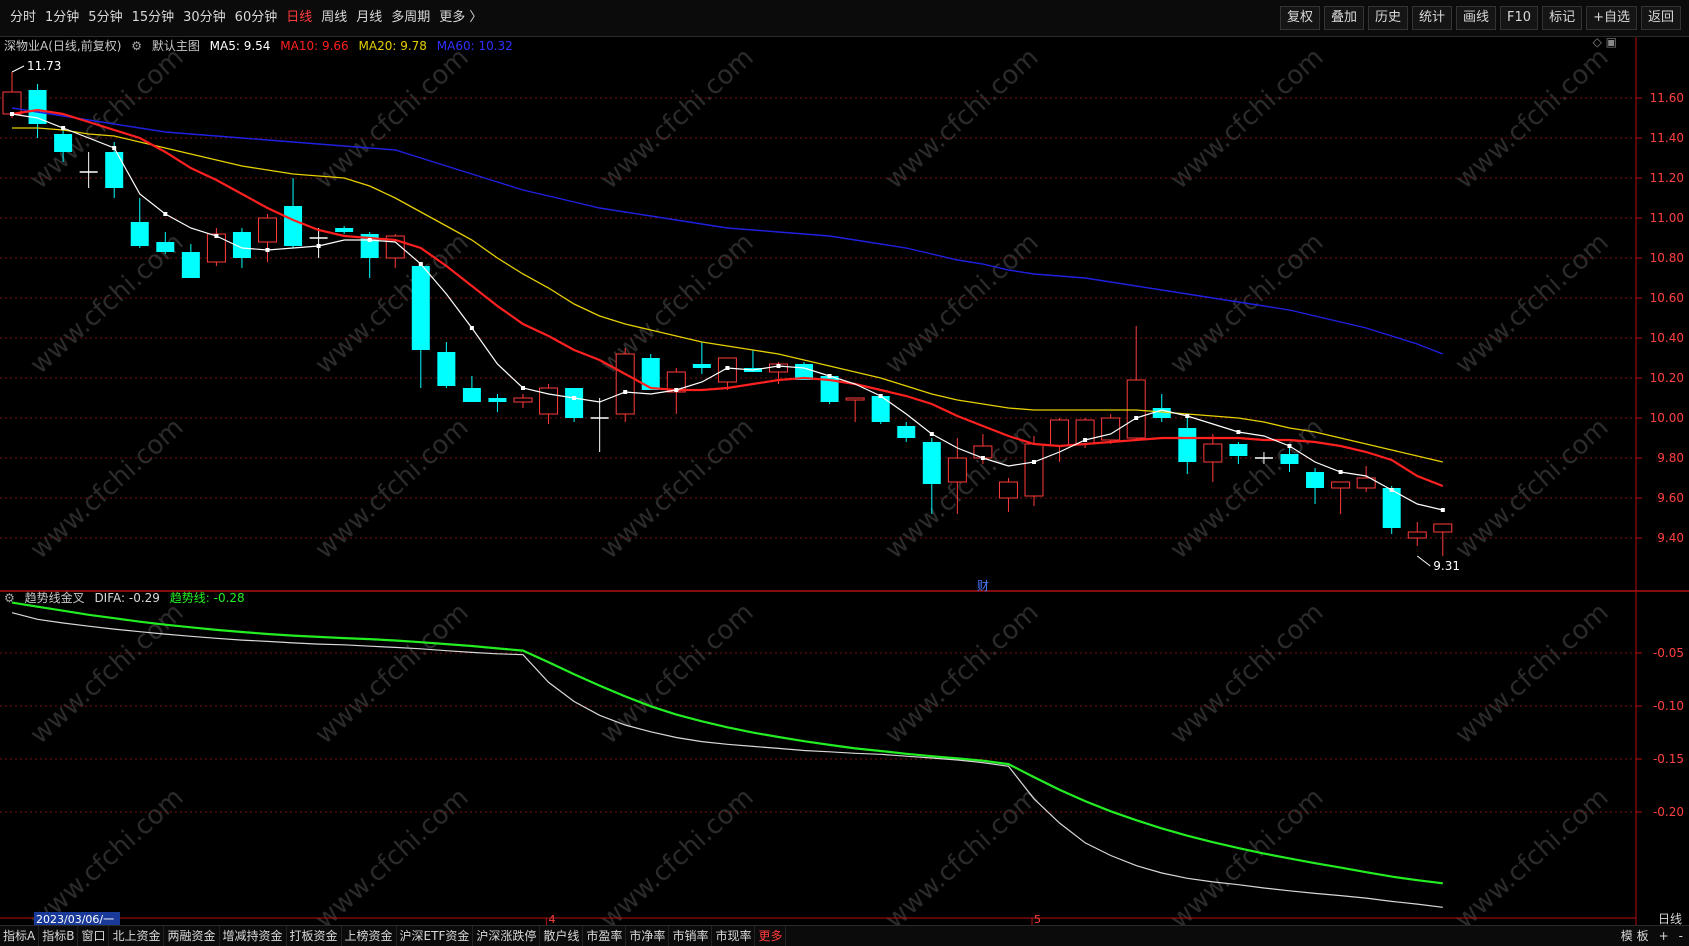  What do you see at coordinates (1668, 759) in the screenshot?
I see `indicator-tick-label: -0.15` at bounding box center [1668, 759].